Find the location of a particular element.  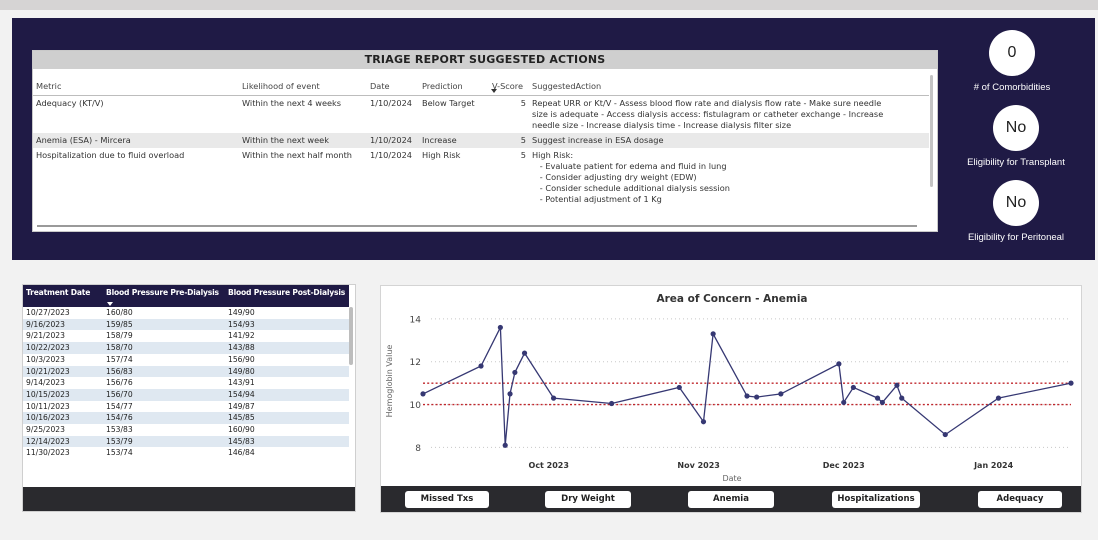

treatment-cell-date: 10/15/2023 is located at coordinates (63, 394).